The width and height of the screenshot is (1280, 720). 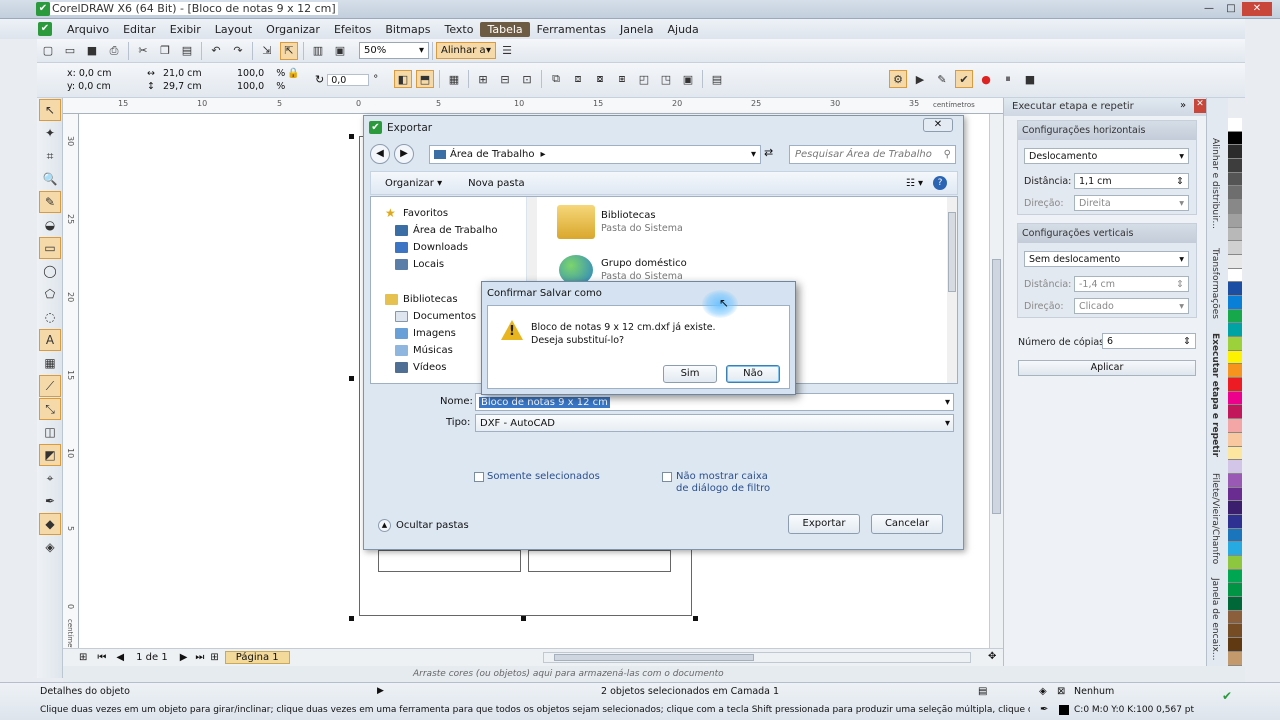 I want to click on text-tool-icon: A, so click(x=50, y=340).